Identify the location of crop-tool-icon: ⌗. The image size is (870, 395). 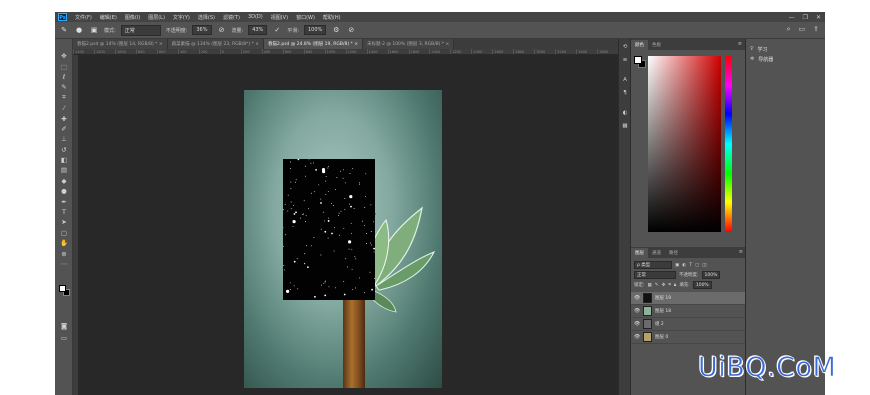
(64, 98).